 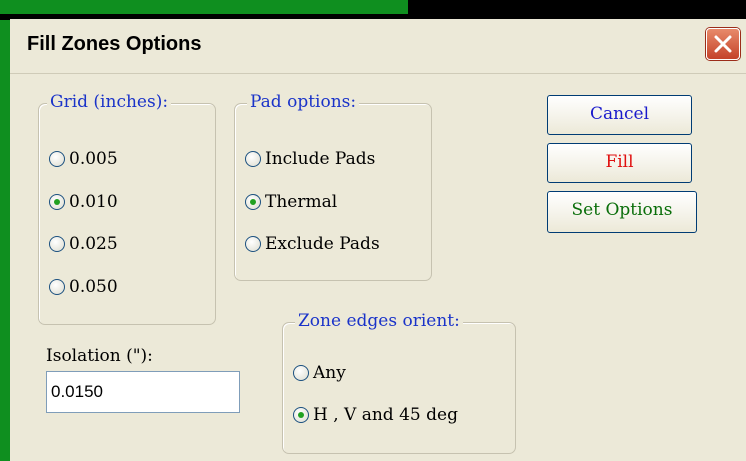 What do you see at coordinates (99, 356) in the screenshot?
I see `isolation-label: Isolation ("):` at bounding box center [99, 356].